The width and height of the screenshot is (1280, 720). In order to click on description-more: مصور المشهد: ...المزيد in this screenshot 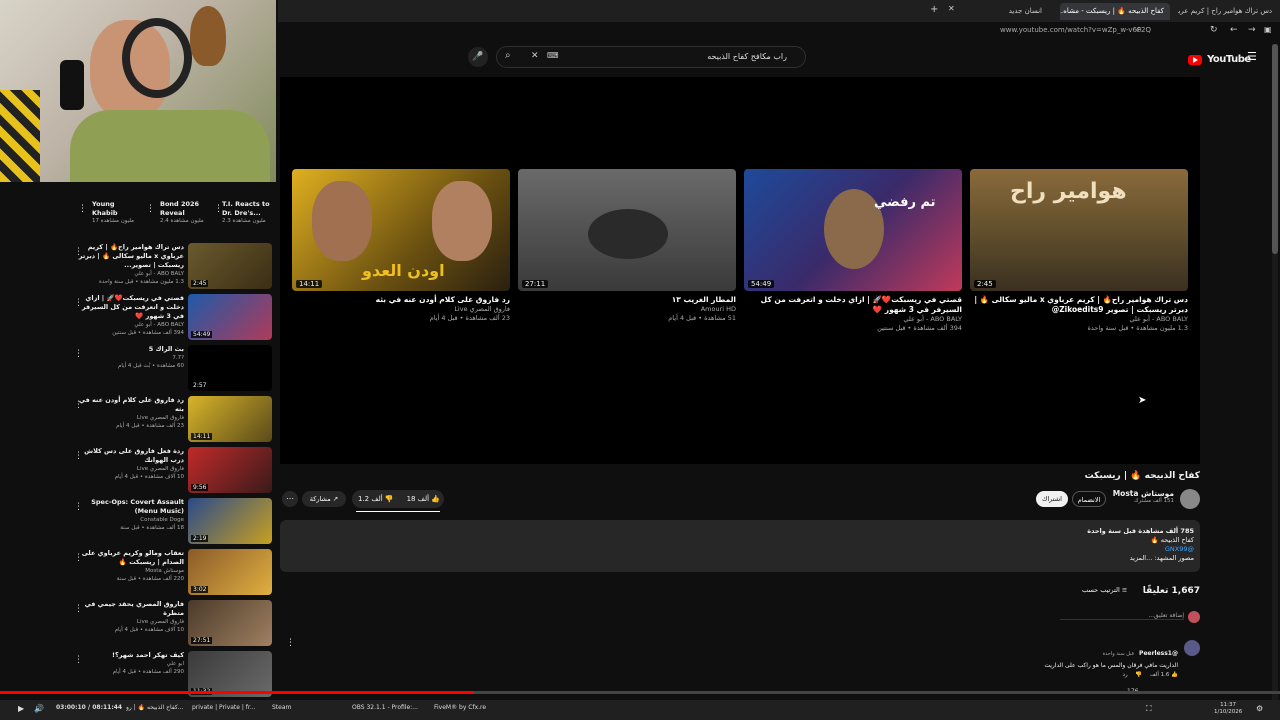, I will do `click(1140, 558)`.